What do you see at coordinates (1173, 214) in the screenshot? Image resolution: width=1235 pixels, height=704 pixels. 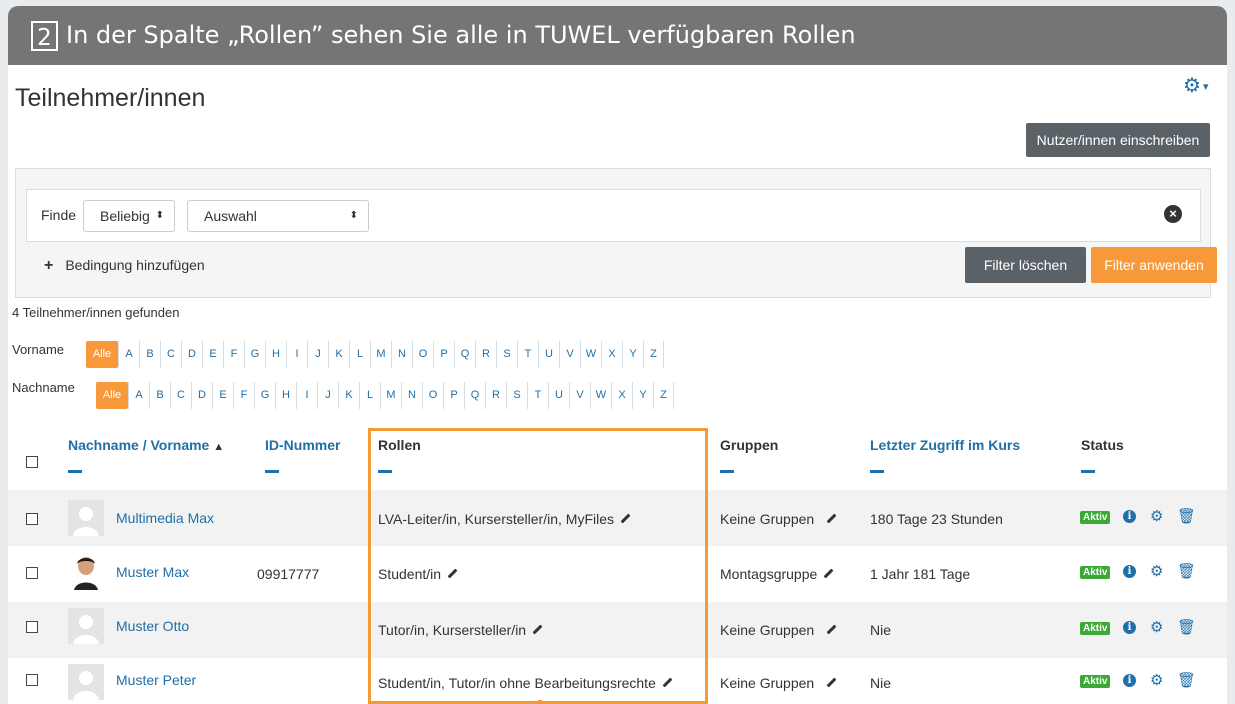 I see `close-icon: ×` at bounding box center [1173, 214].